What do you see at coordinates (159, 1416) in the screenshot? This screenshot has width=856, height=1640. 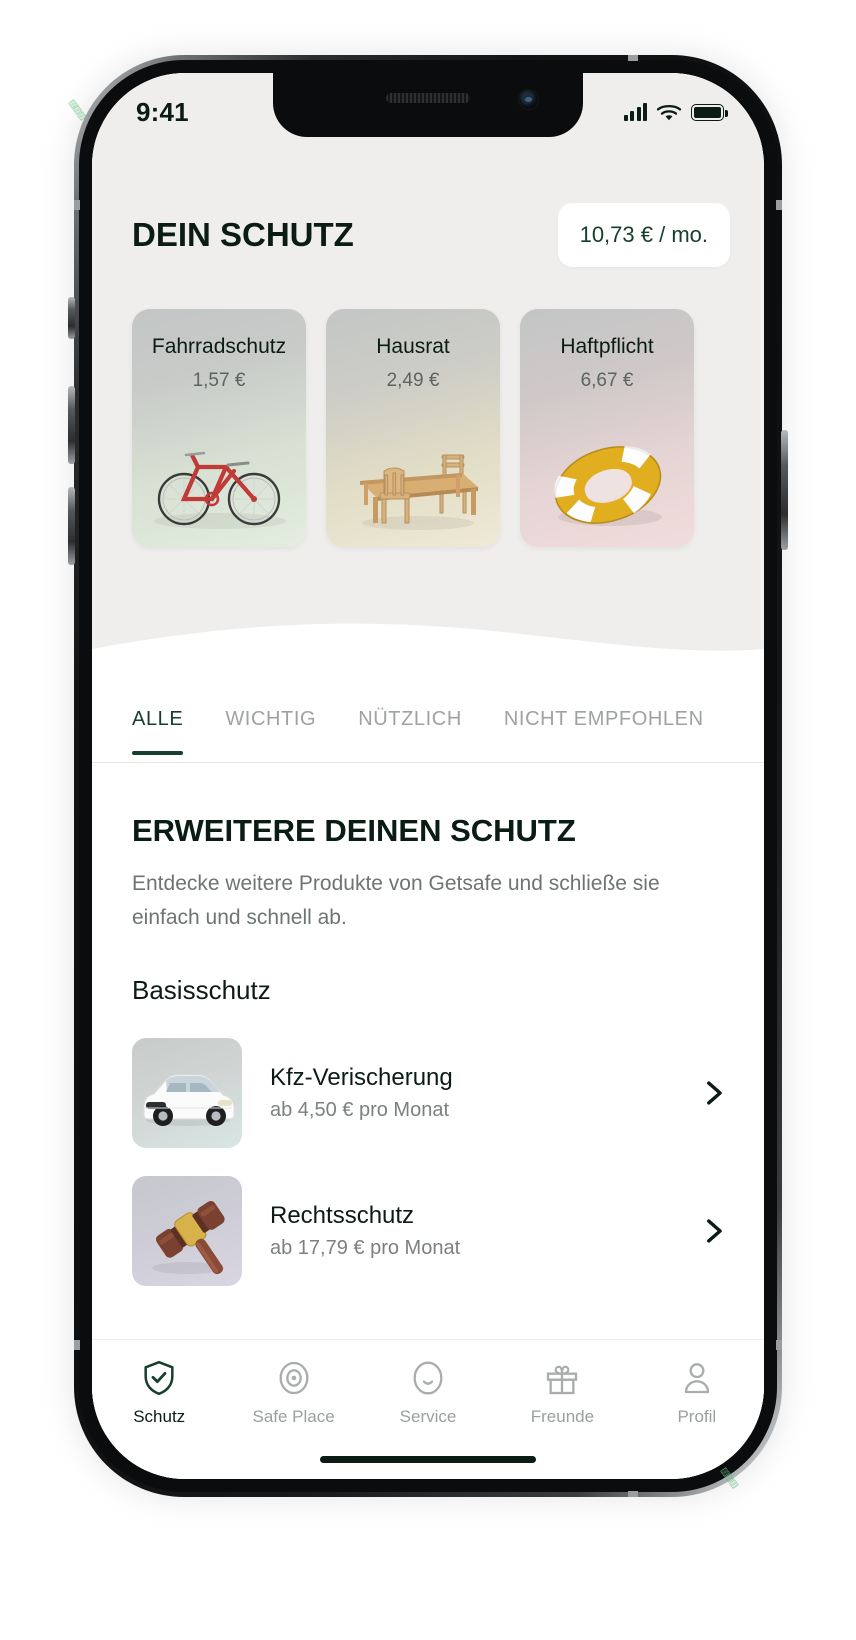 I see `nav-label: Schutz` at bounding box center [159, 1416].